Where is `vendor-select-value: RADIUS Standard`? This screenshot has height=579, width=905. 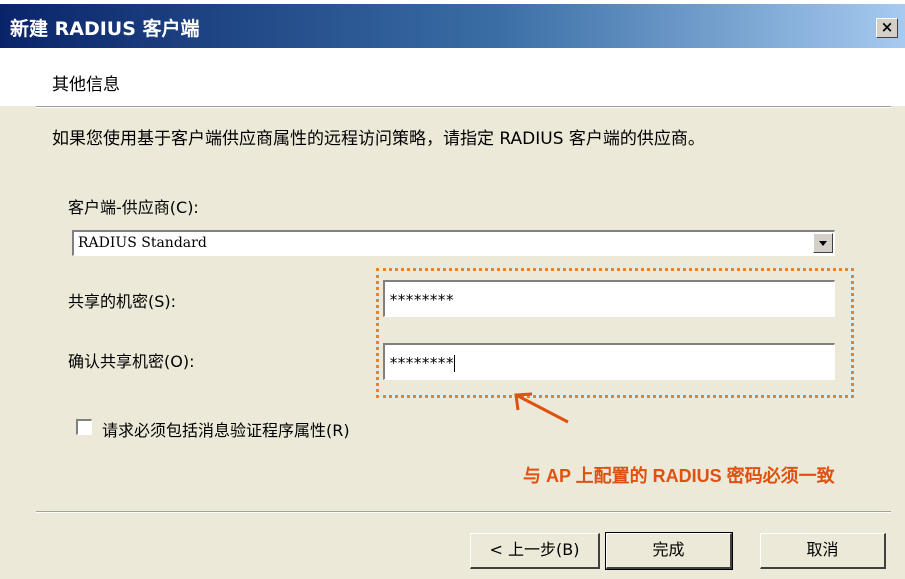 vendor-select-value: RADIUS Standard is located at coordinates (142, 243).